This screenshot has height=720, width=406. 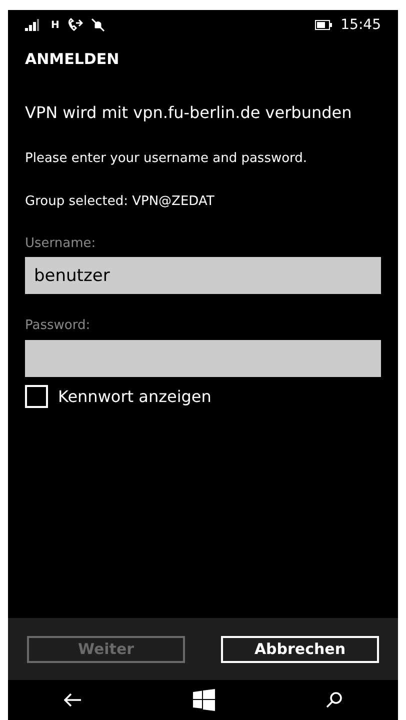 I want to click on network-type: H, so click(x=55, y=25).